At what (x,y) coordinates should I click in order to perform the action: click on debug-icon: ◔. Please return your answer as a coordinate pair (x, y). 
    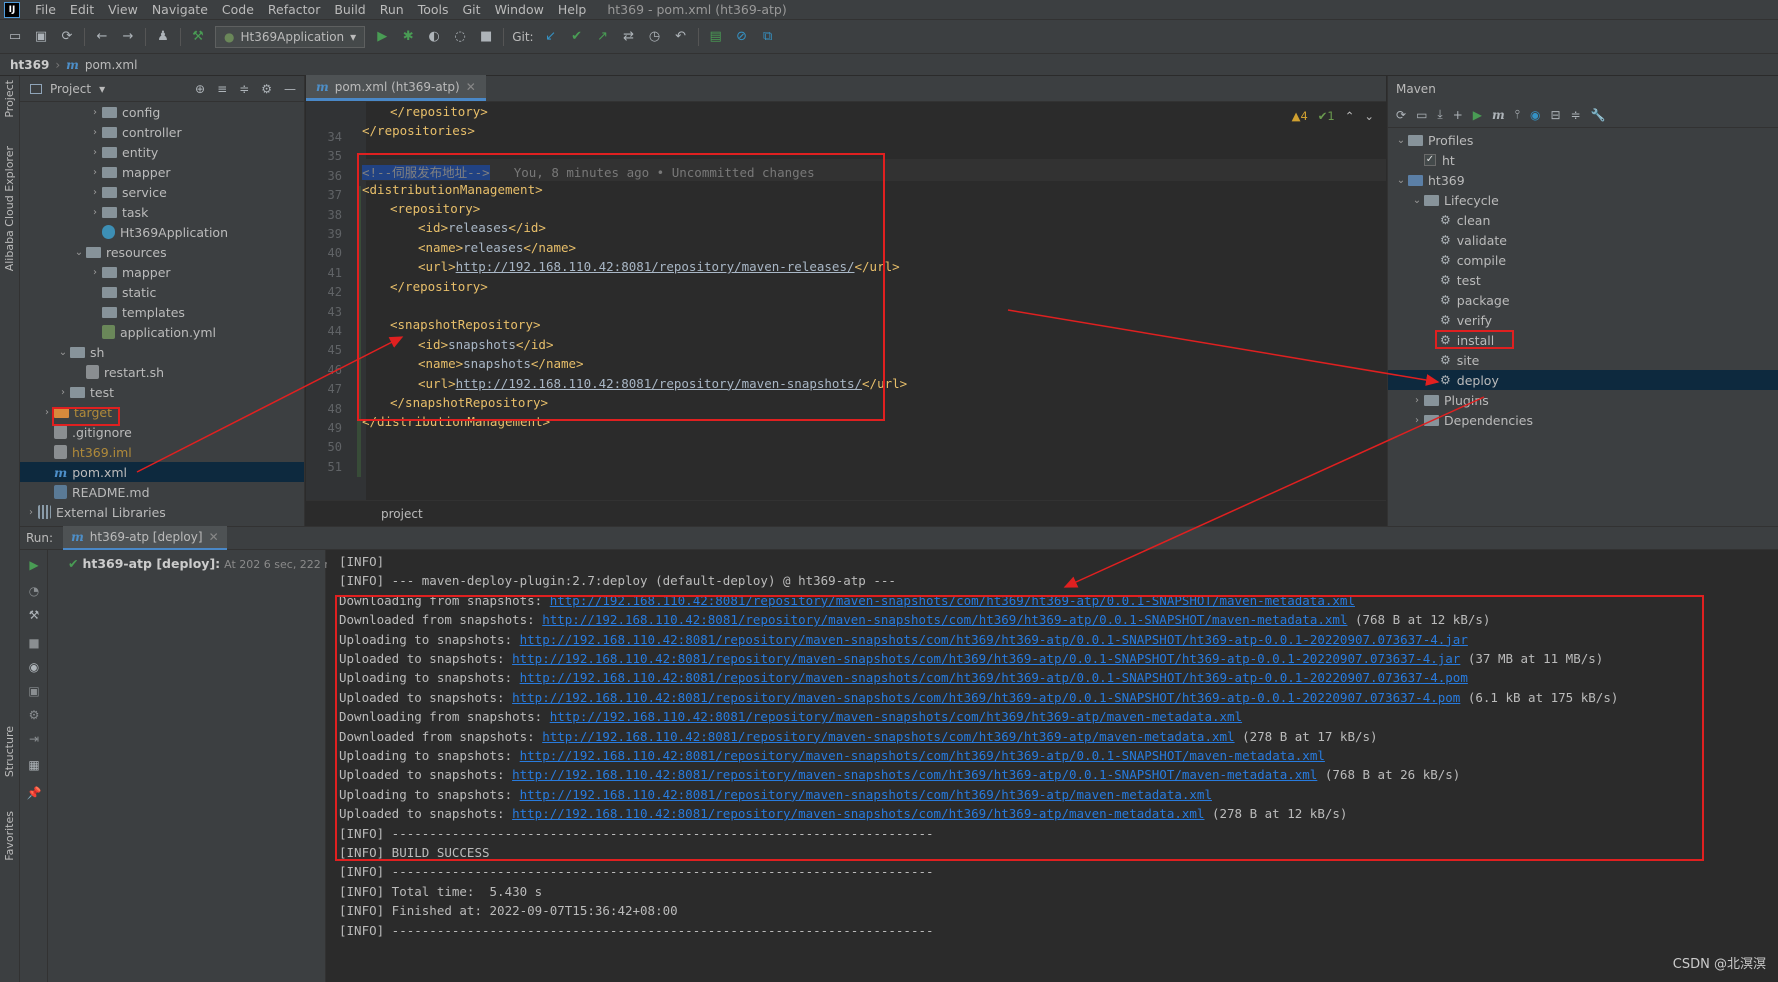
    Looking at the image, I should click on (34, 592).